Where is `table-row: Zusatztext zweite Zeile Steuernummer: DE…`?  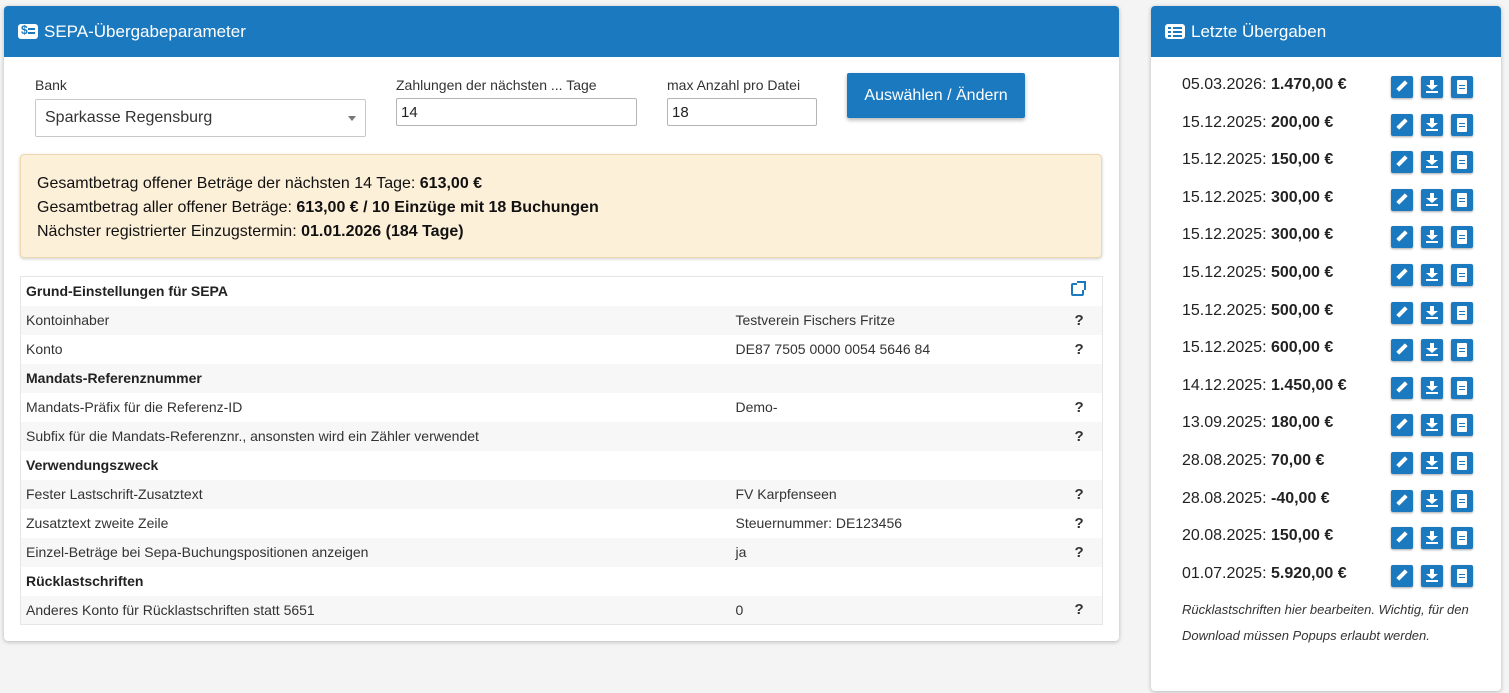 table-row: Zusatztext zweite Zeile Steuernummer: DE… is located at coordinates (562, 523).